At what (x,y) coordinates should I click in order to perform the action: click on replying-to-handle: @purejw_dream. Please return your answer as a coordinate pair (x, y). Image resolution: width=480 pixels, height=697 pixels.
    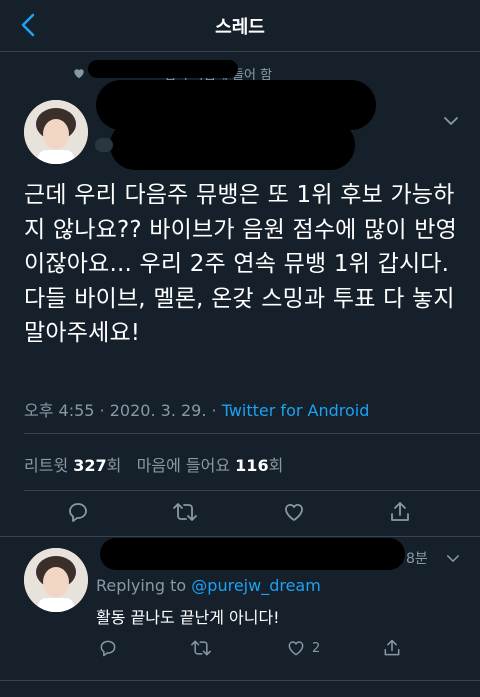
    Looking at the image, I should click on (256, 585).